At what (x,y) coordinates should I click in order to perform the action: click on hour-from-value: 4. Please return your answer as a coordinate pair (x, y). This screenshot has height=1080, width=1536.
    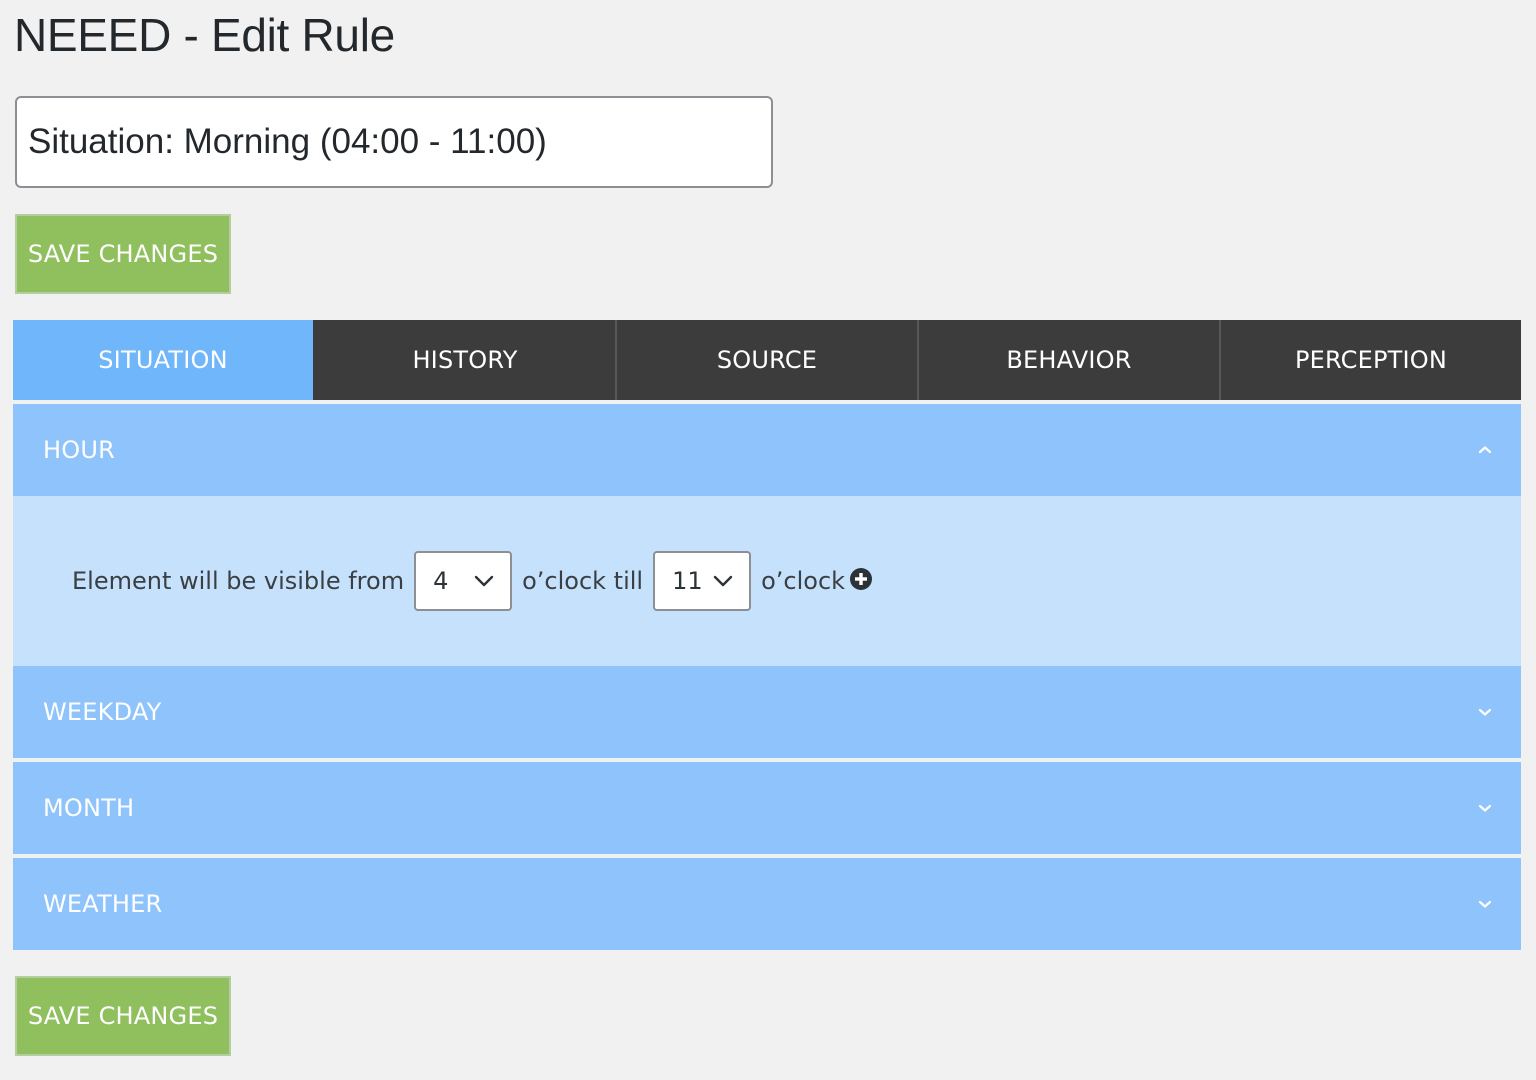
    Looking at the image, I should click on (441, 581).